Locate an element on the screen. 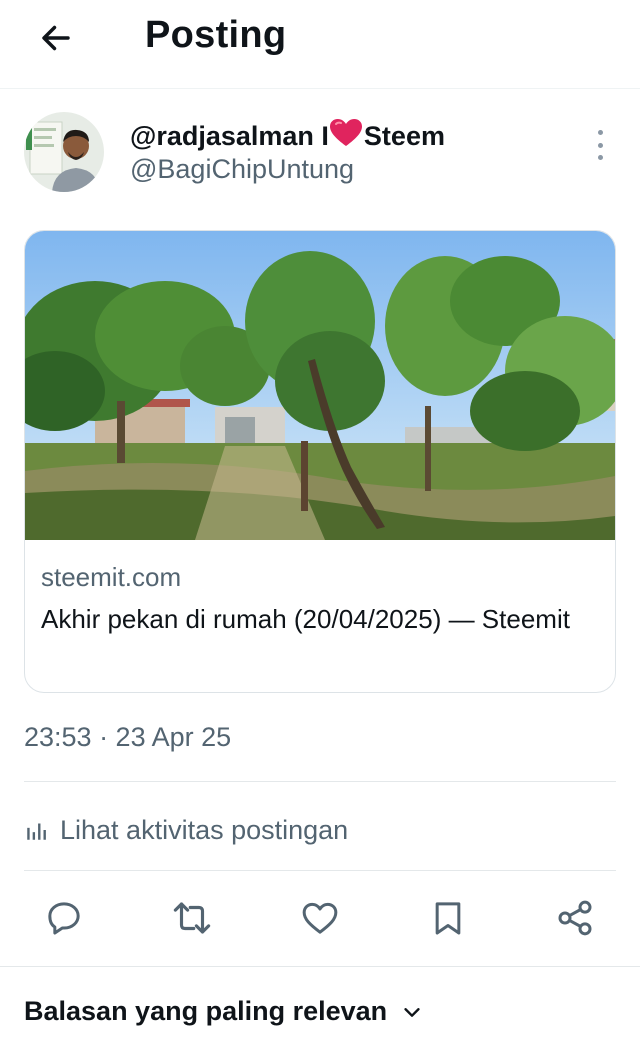 The image size is (640, 1043). display-name-suffix: Steem is located at coordinates (404, 136).